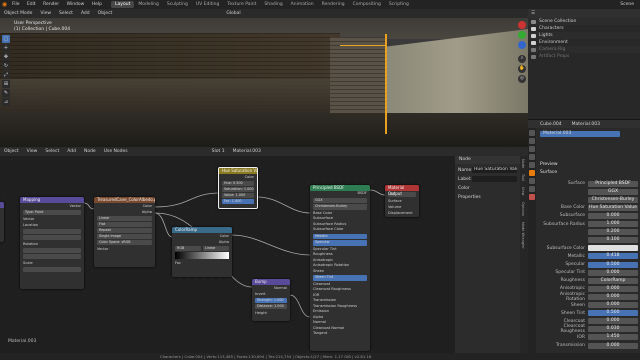  What do you see at coordinates (522, 69) in the screenshot?
I see `pan-icon: ✋` at bounding box center [522, 69].